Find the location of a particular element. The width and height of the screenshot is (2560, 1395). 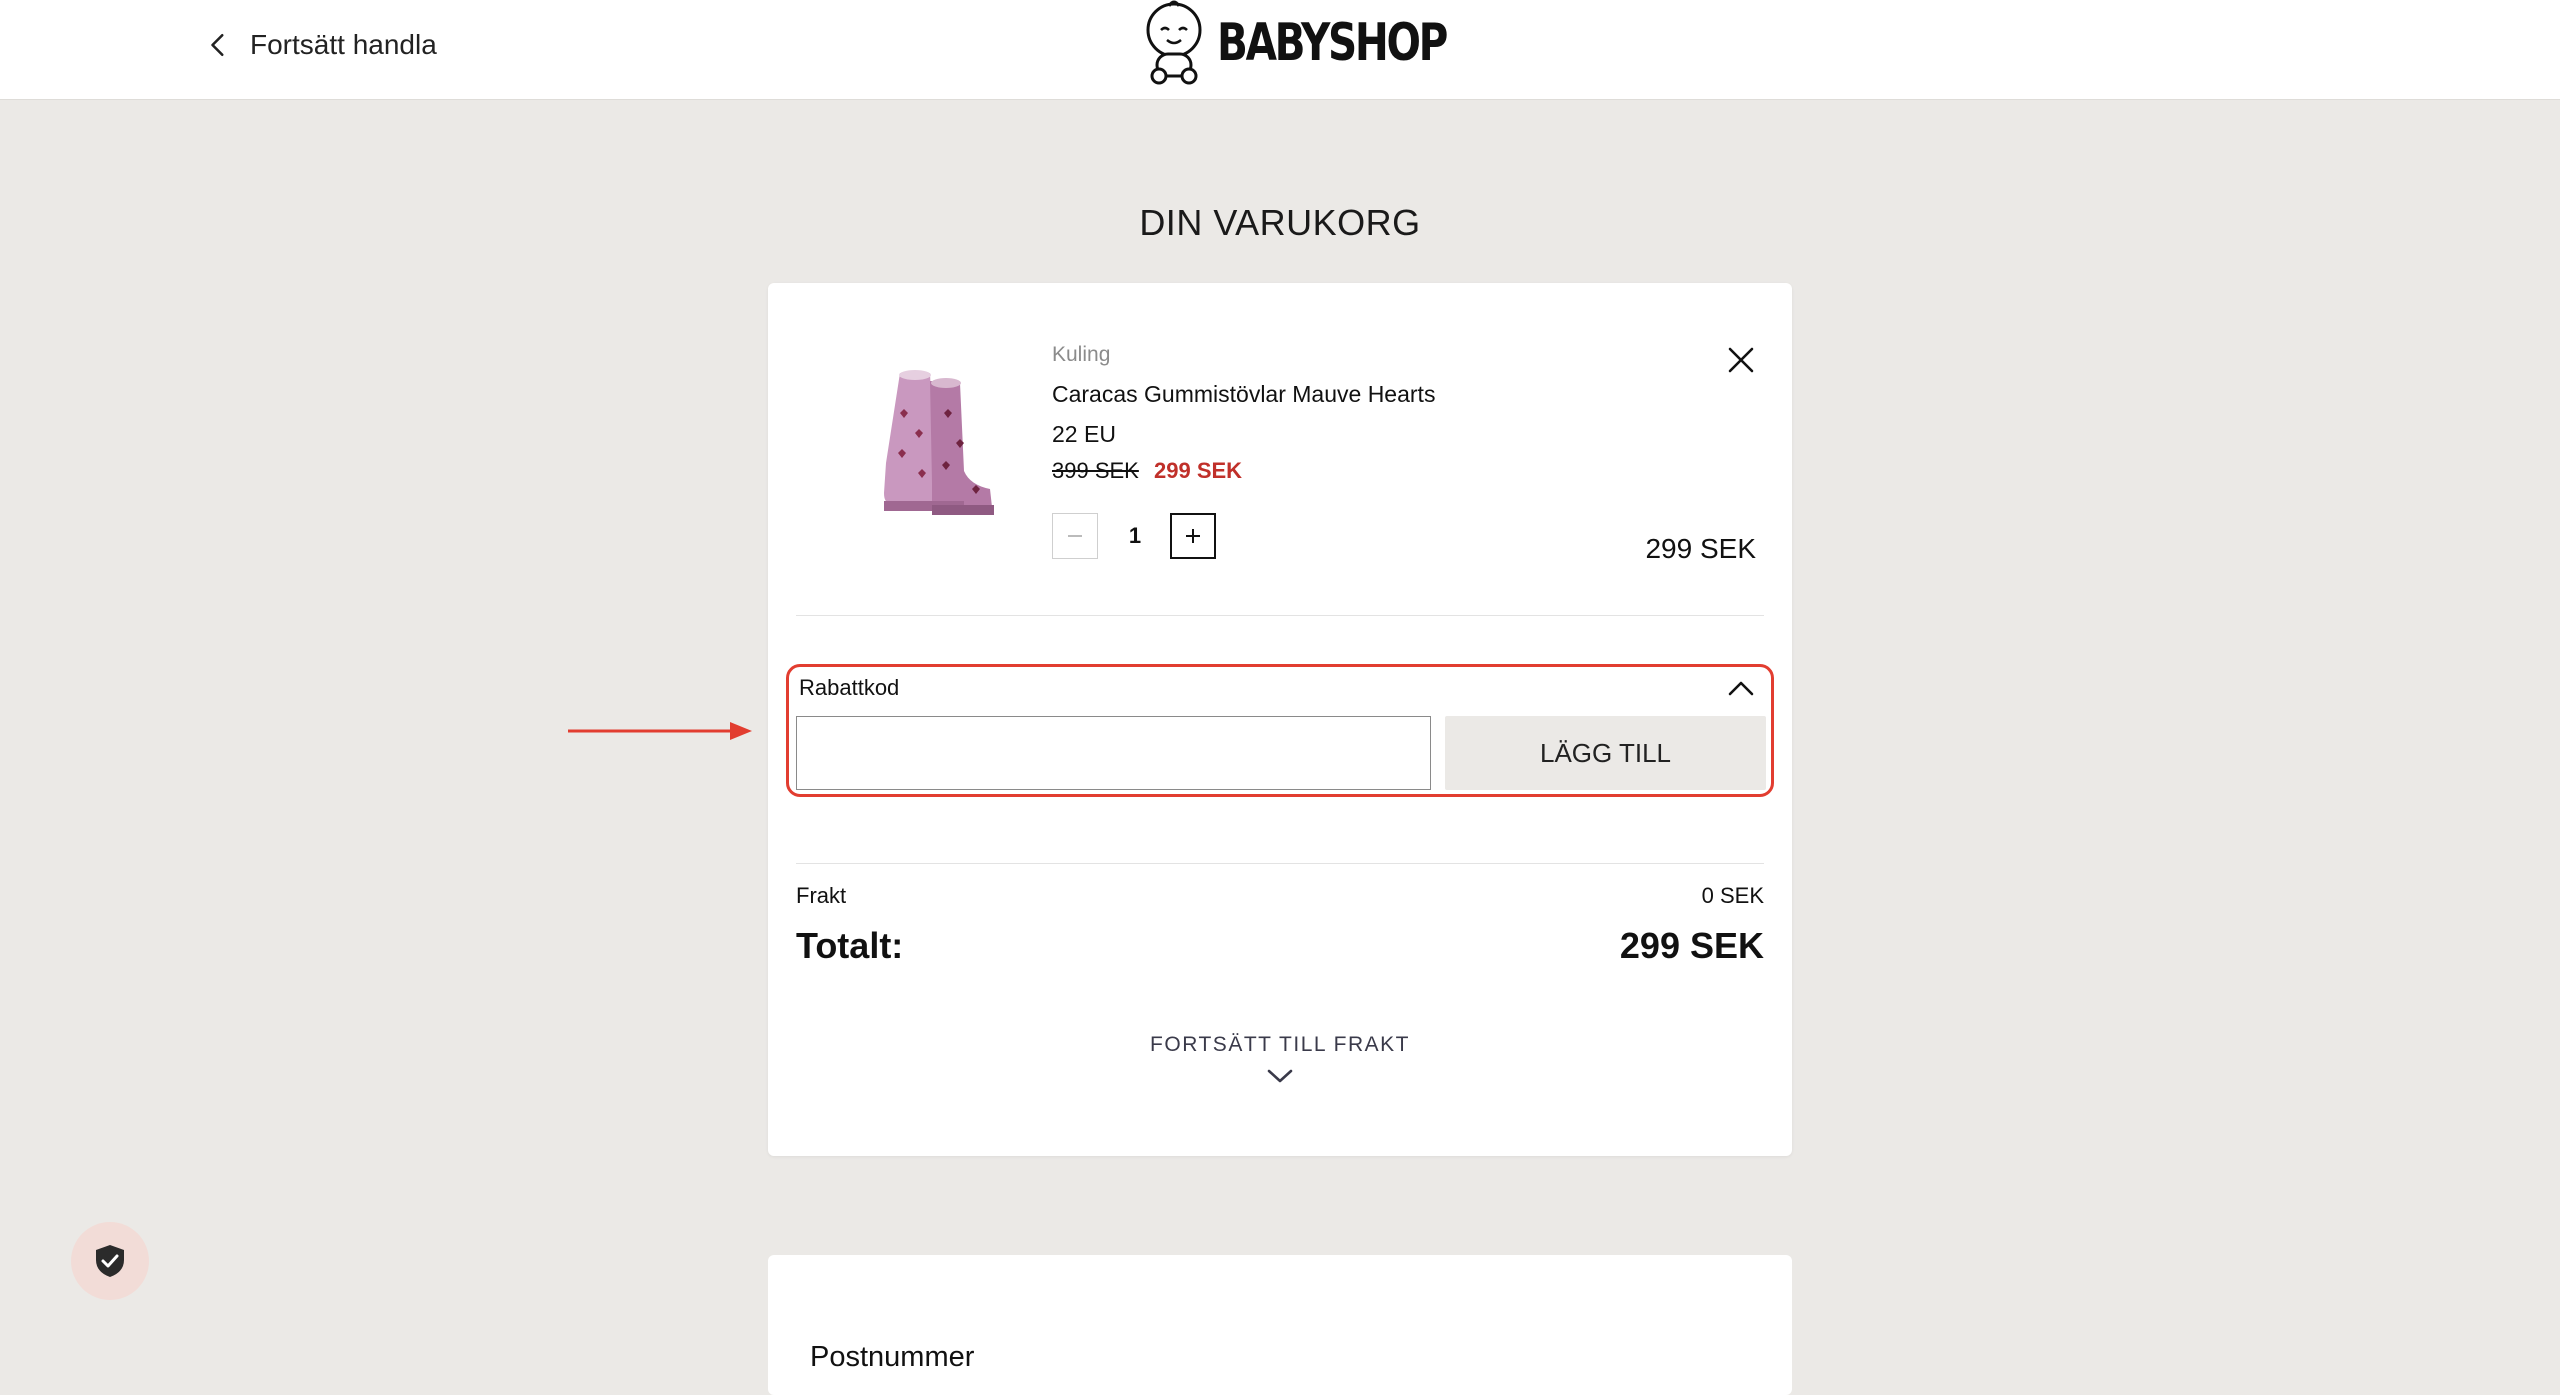

chevron-up-icon is located at coordinates (1741, 689).